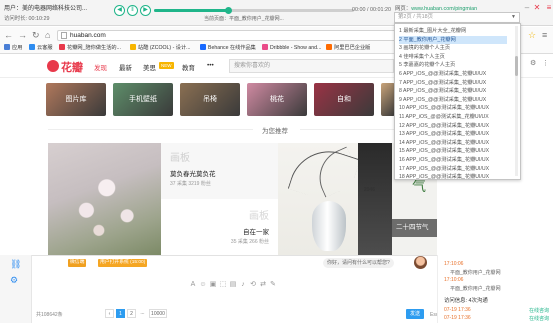 This screenshot has height=323, width=553. What do you see at coordinates (516, 66) in the screenshot?
I see `scrollbar-thumb` at bounding box center [516, 66].